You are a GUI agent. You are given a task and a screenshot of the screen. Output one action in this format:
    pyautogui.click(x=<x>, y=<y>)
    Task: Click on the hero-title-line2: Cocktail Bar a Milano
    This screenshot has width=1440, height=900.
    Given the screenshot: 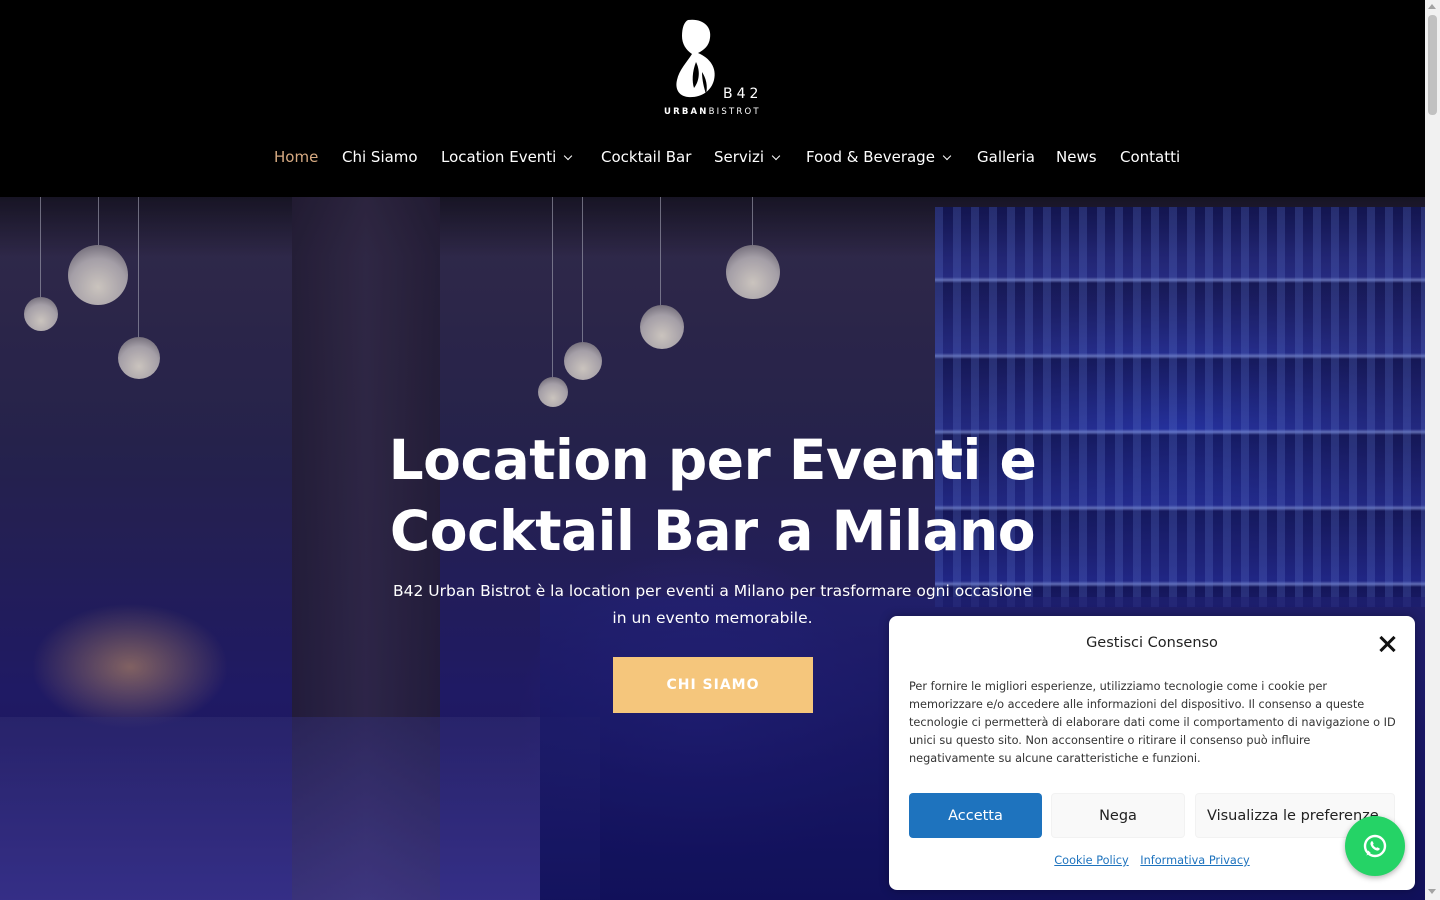 What is the action you would take?
    pyautogui.click(x=712, y=531)
    